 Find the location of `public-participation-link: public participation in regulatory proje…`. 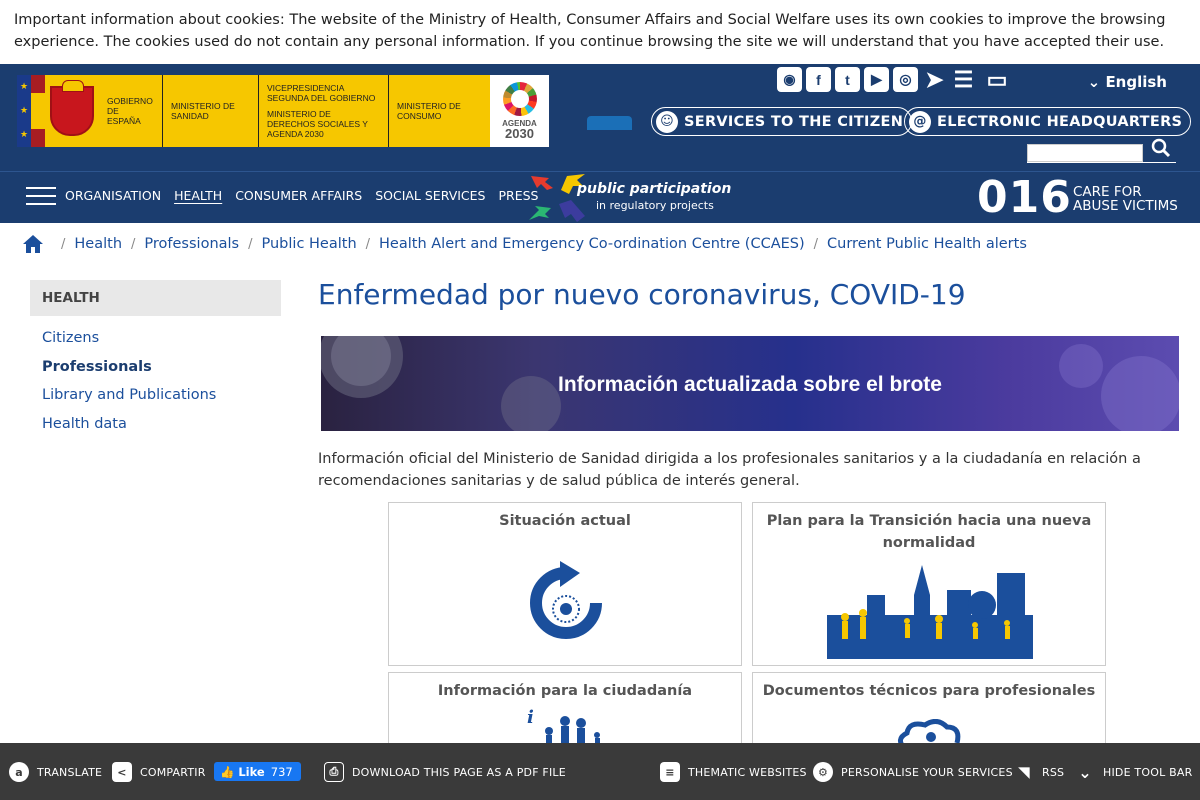

public-participation-link: public participation in regulatory proje… is located at coordinates (637, 198).